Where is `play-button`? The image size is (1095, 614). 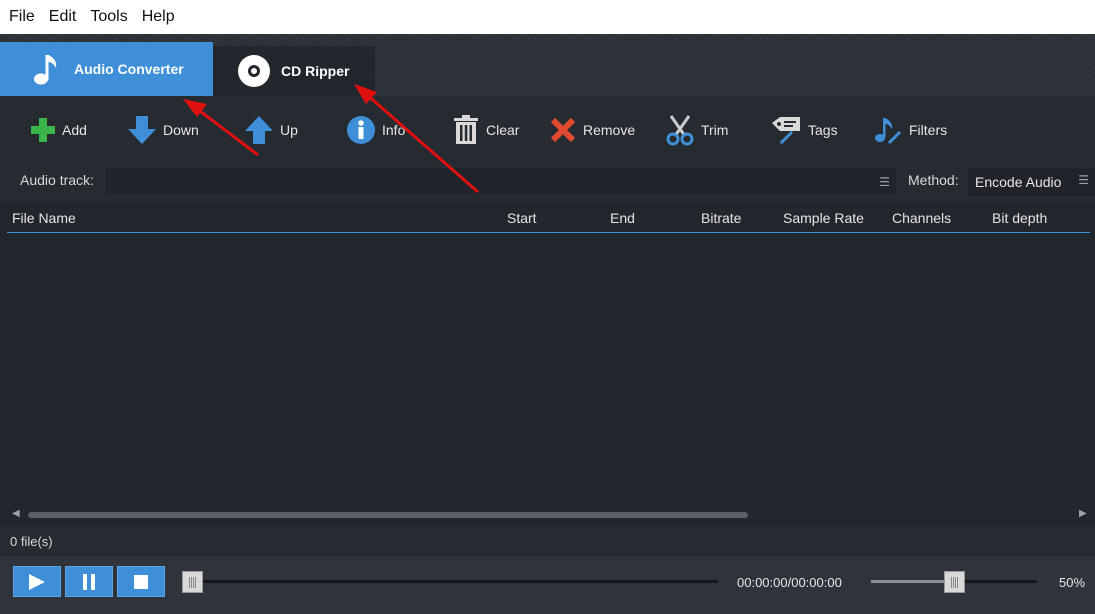 play-button is located at coordinates (37, 581).